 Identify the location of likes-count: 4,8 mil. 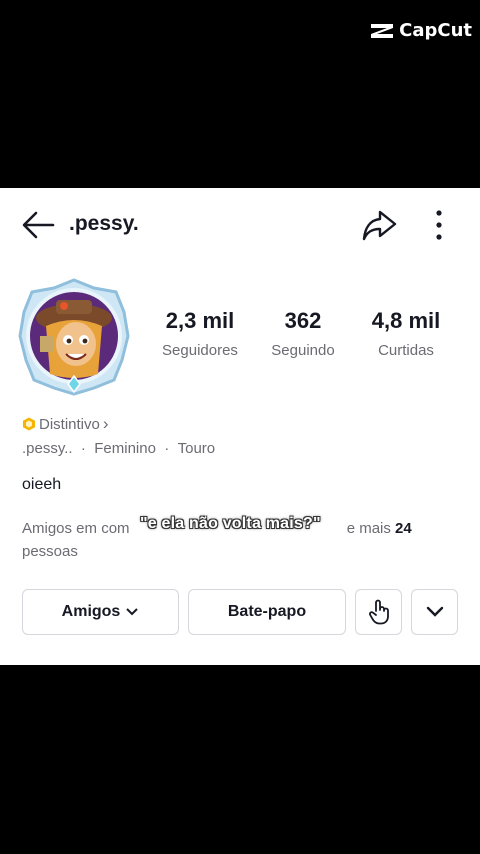
(406, 320).